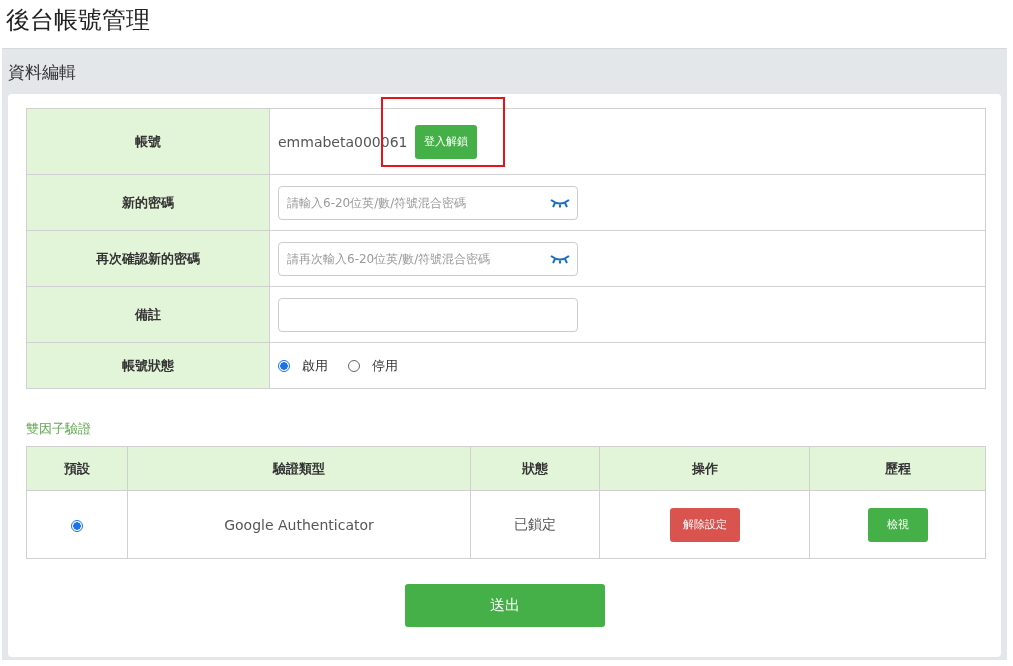  Describe the element at coordinates (704, 524) in the screenshot. I see `remove-setting-button: 解除設定` at that location.